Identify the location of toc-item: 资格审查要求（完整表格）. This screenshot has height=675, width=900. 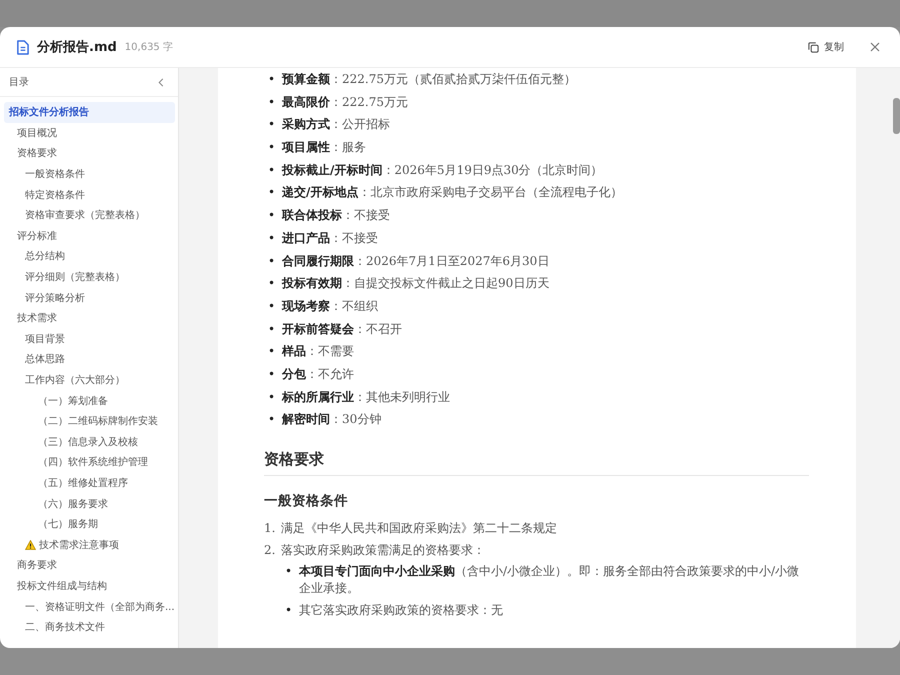
(89, 215).